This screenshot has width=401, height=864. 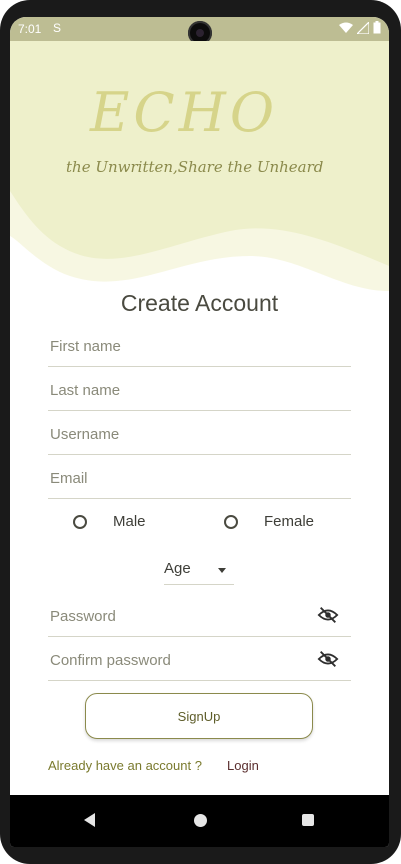 I want to click on last-name-input, so click(x=180, y=390).